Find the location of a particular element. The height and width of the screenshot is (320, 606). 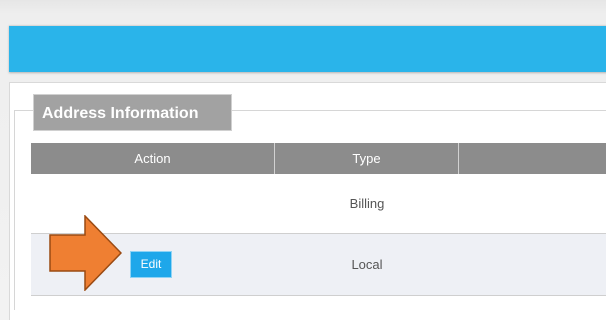

column-header-action: Action is located at coordinates (153, 158).